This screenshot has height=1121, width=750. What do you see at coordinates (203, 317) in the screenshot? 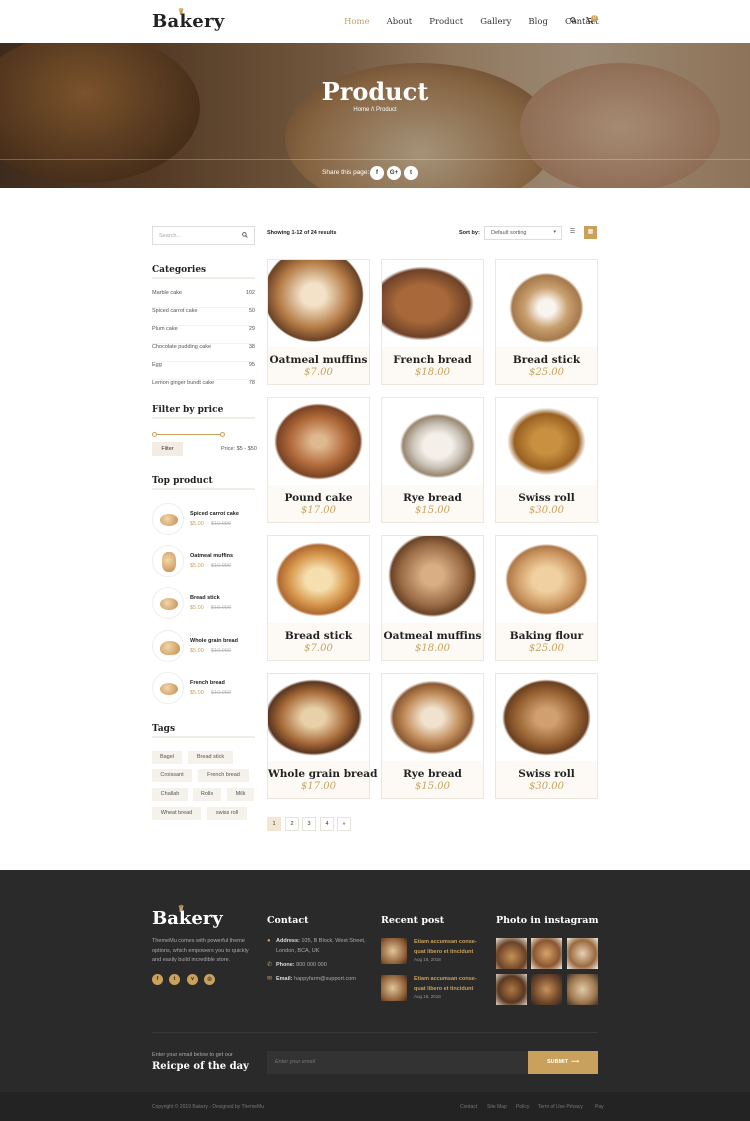
I see `category-item: Spiced carrot cake 50` at bounding box center [203, 317].